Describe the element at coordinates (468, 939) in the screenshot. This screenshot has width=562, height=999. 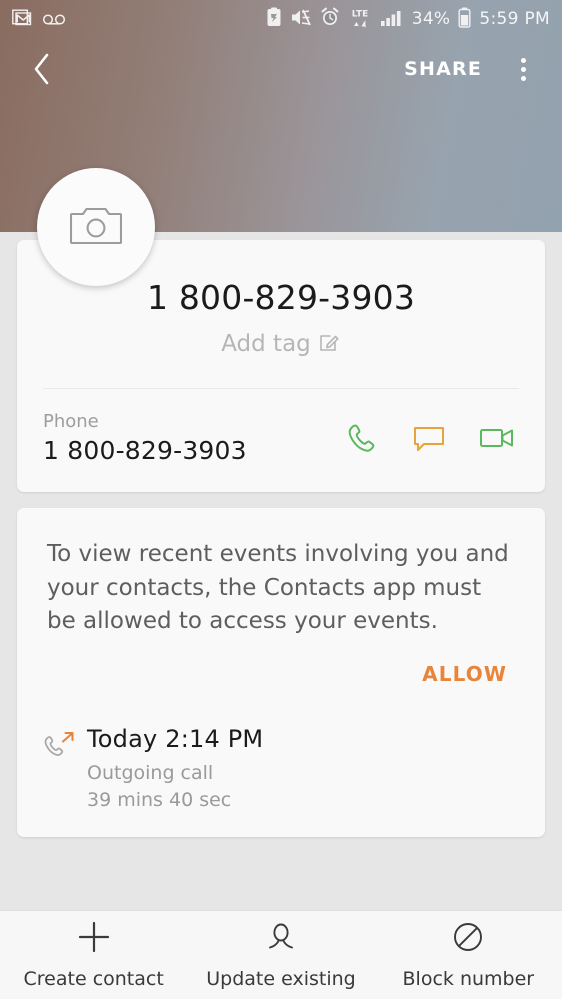
I see `block-icon` at that location.